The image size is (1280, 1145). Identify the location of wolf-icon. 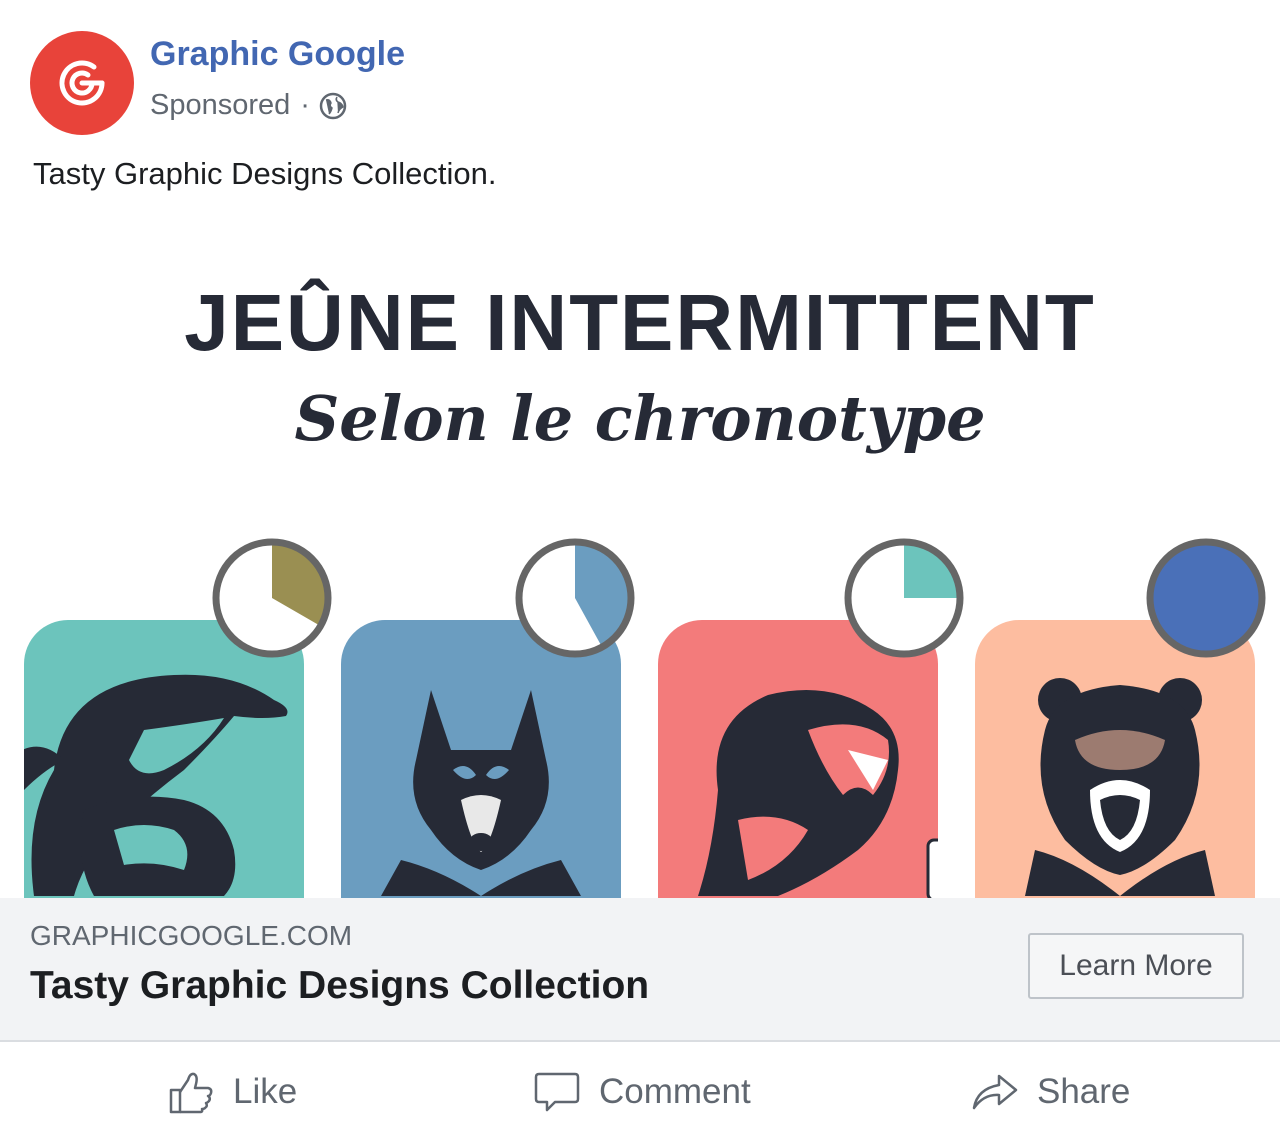
(481, 793).